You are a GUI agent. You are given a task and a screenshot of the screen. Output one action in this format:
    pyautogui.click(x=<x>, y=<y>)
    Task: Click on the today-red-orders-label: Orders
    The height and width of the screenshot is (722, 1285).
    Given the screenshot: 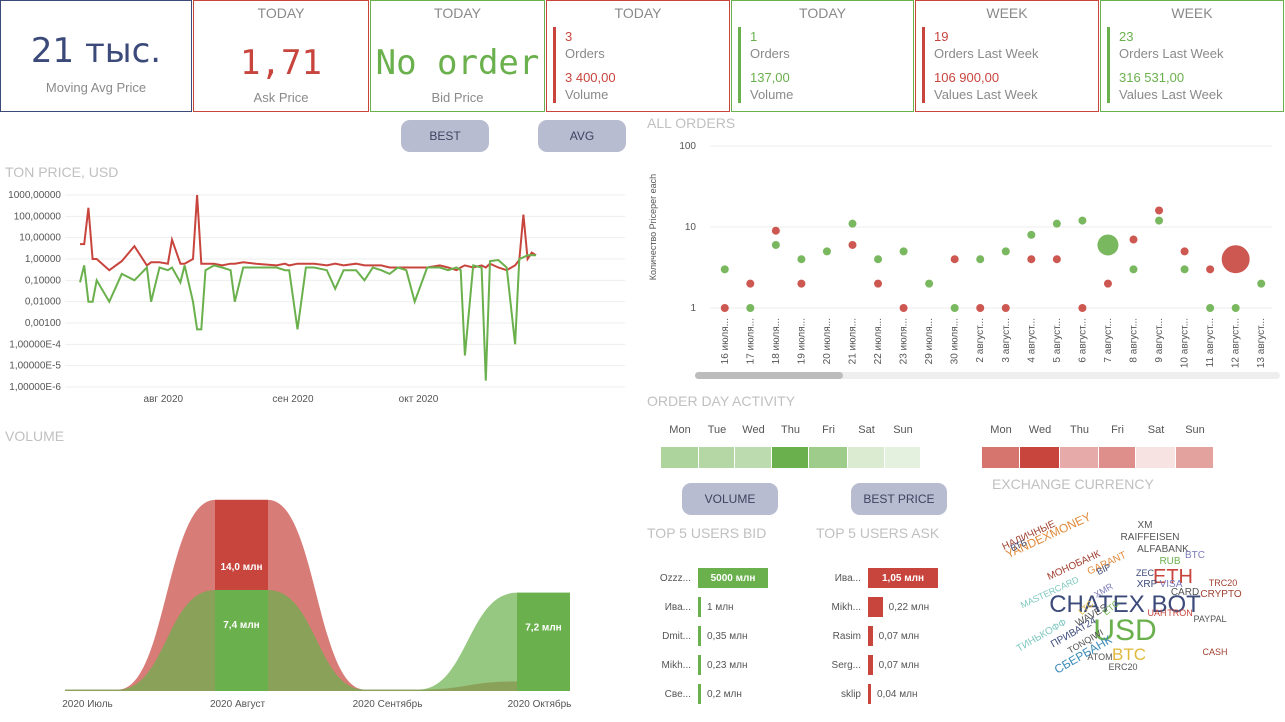 What is the action you would take?
    pyautogui.click(x=585, y=53)
    